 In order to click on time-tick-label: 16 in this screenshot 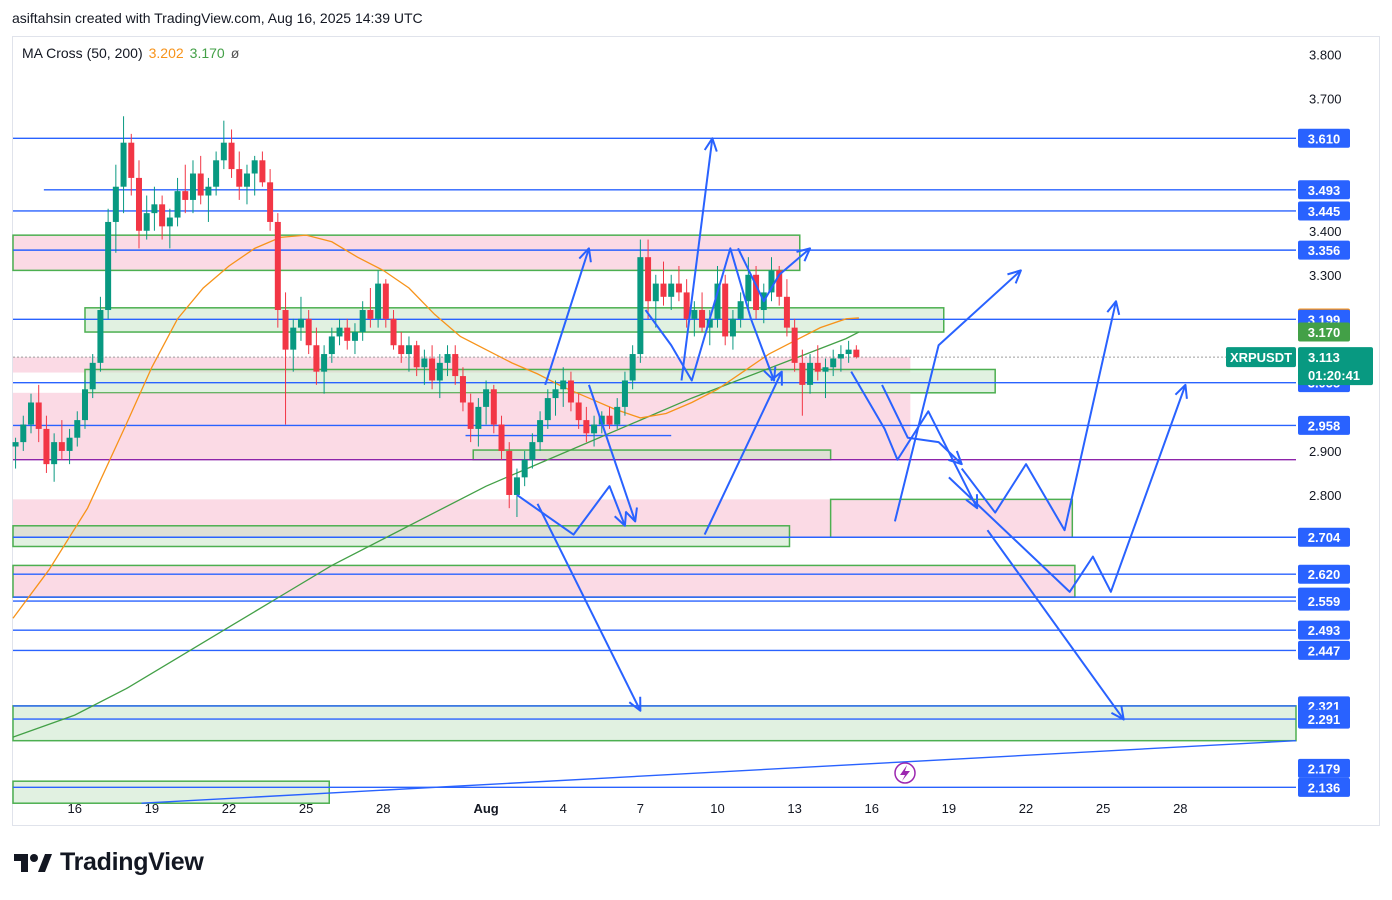, I will do `click(74, 808)`.